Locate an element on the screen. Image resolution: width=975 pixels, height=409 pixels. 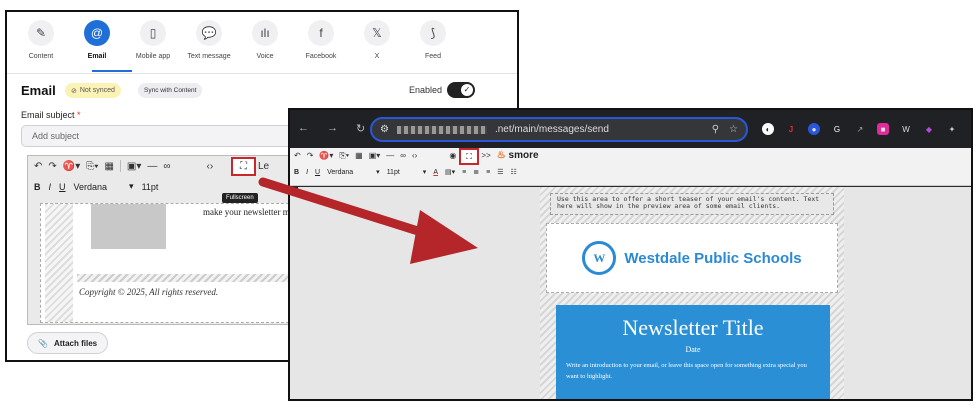
tab-feed: ⟆ Feed is located at coordinates (433, 40).